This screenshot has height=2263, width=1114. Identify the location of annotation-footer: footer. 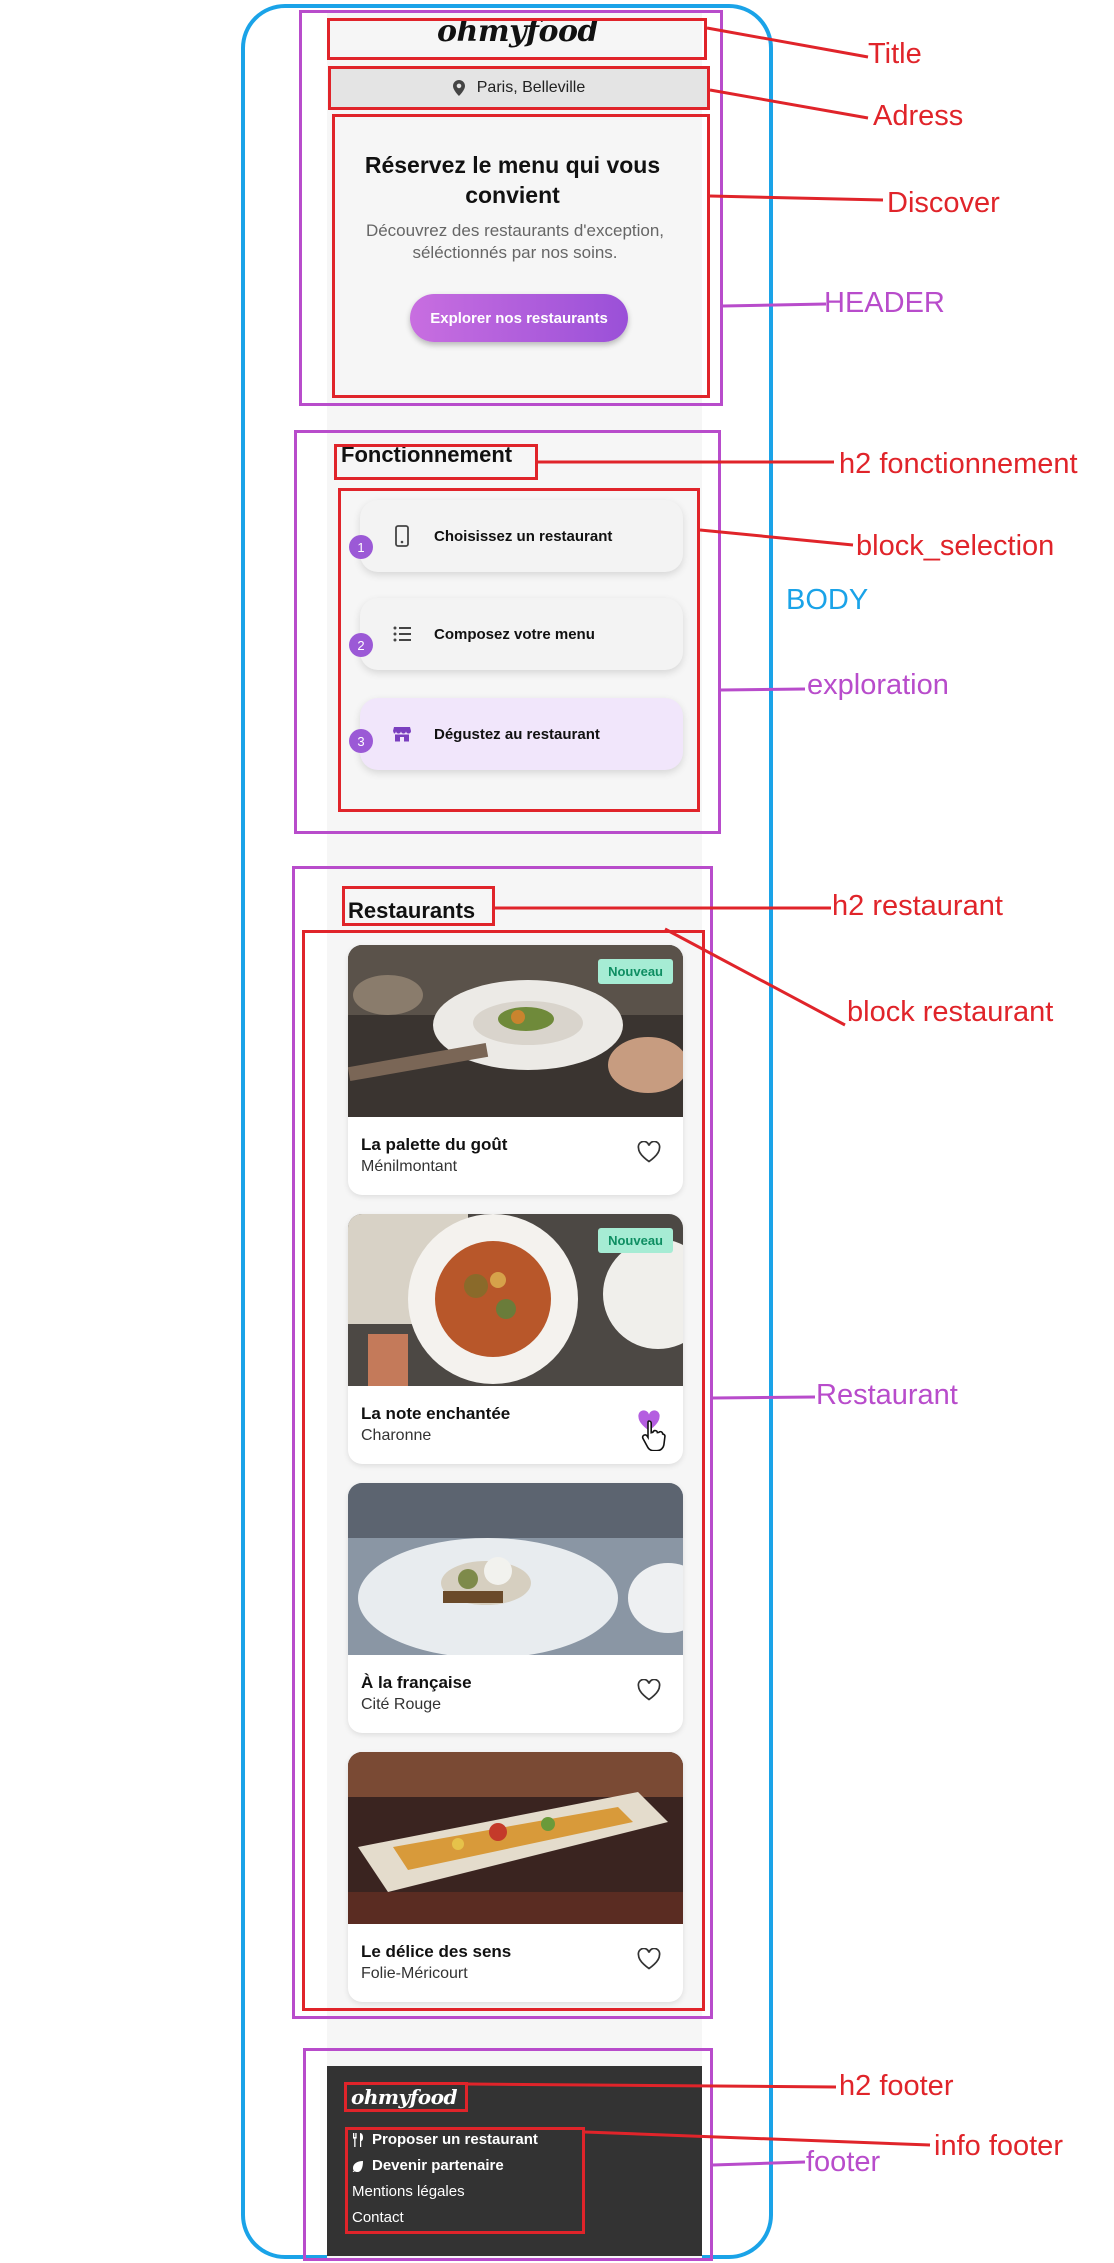
(843, 2162).